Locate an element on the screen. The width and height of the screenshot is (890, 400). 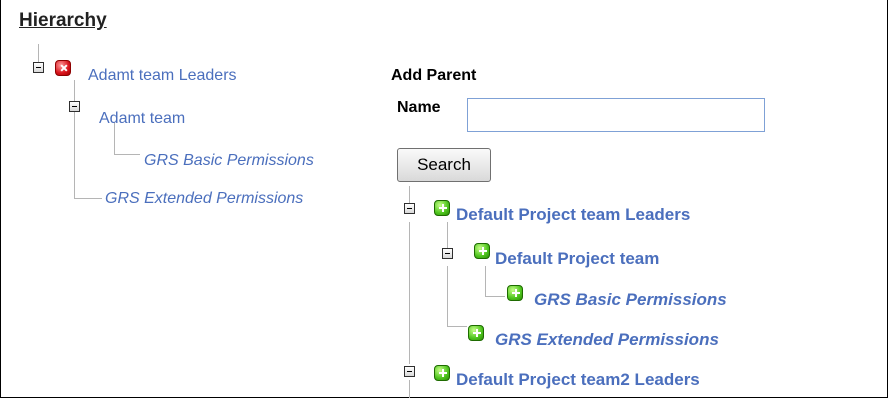
name-label: Name is located at coordinates (419, 107).